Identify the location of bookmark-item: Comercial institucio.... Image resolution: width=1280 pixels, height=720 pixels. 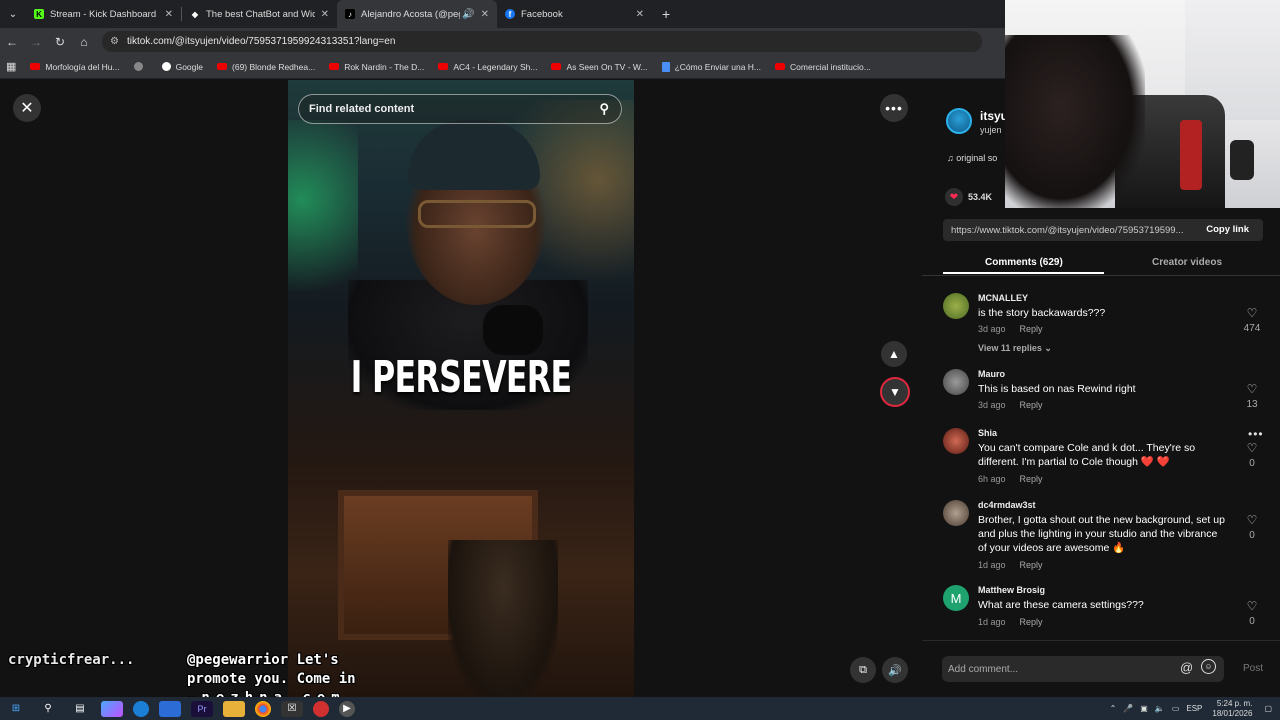
(823, 67).